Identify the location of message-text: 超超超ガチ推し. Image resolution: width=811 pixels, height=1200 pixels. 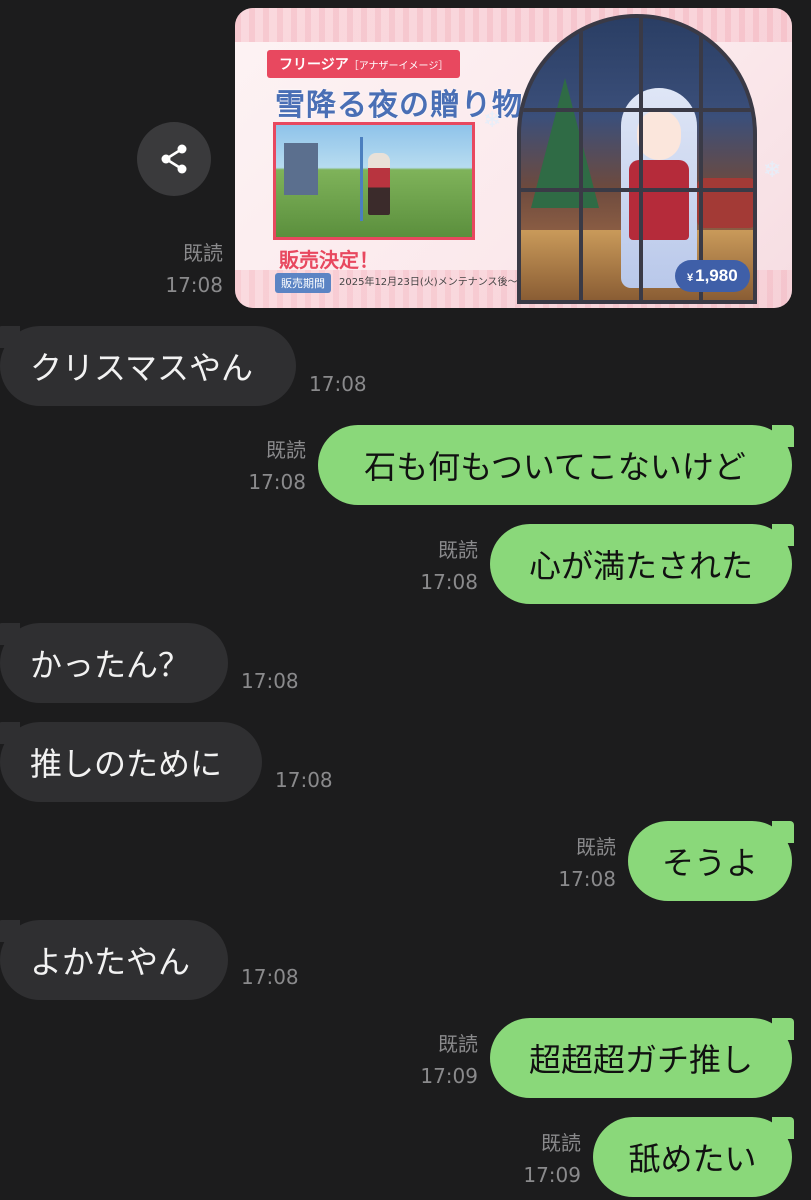
(640, 1060).